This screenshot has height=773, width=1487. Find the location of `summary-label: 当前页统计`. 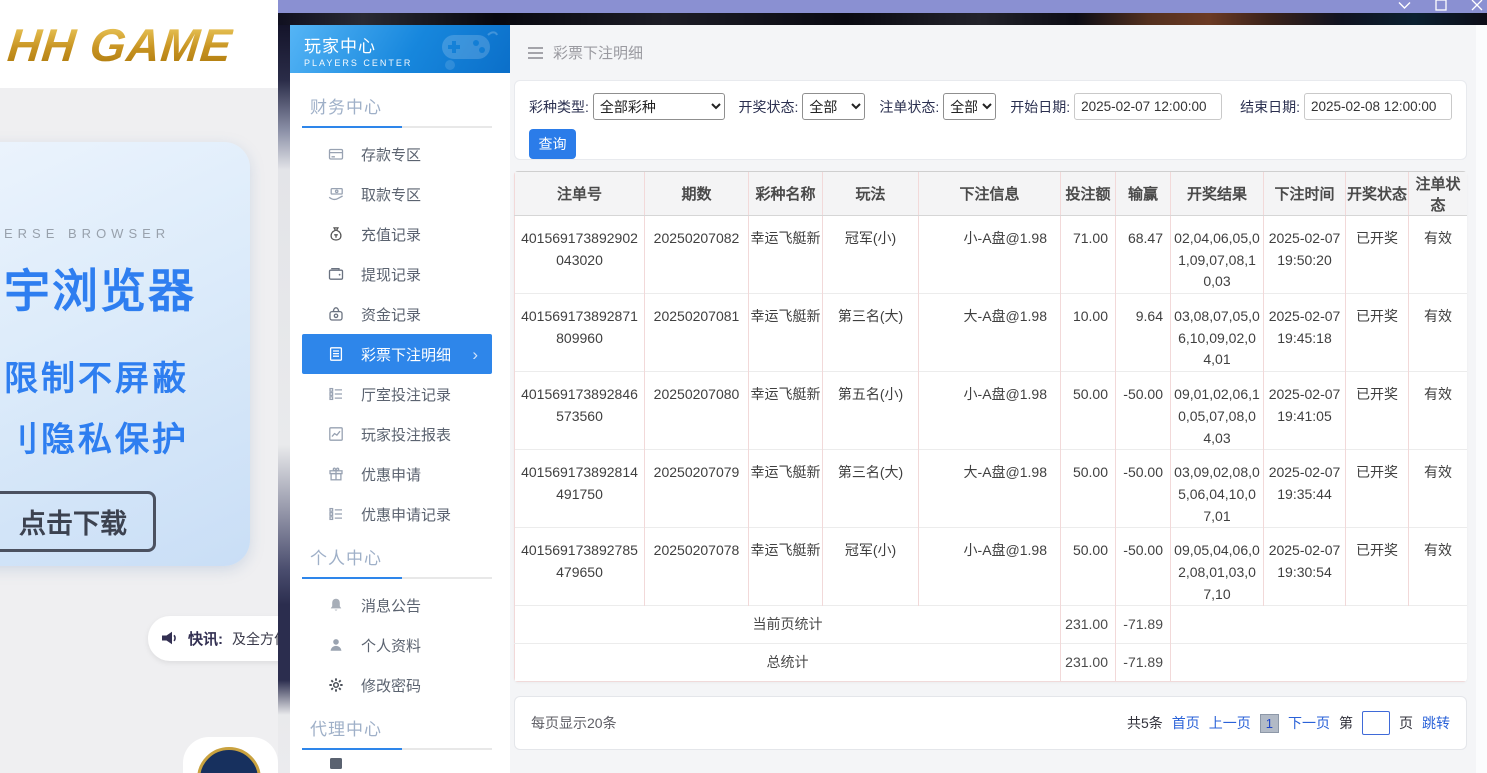

summary-label: 当前页统计 is located at coordinates (787, 624).